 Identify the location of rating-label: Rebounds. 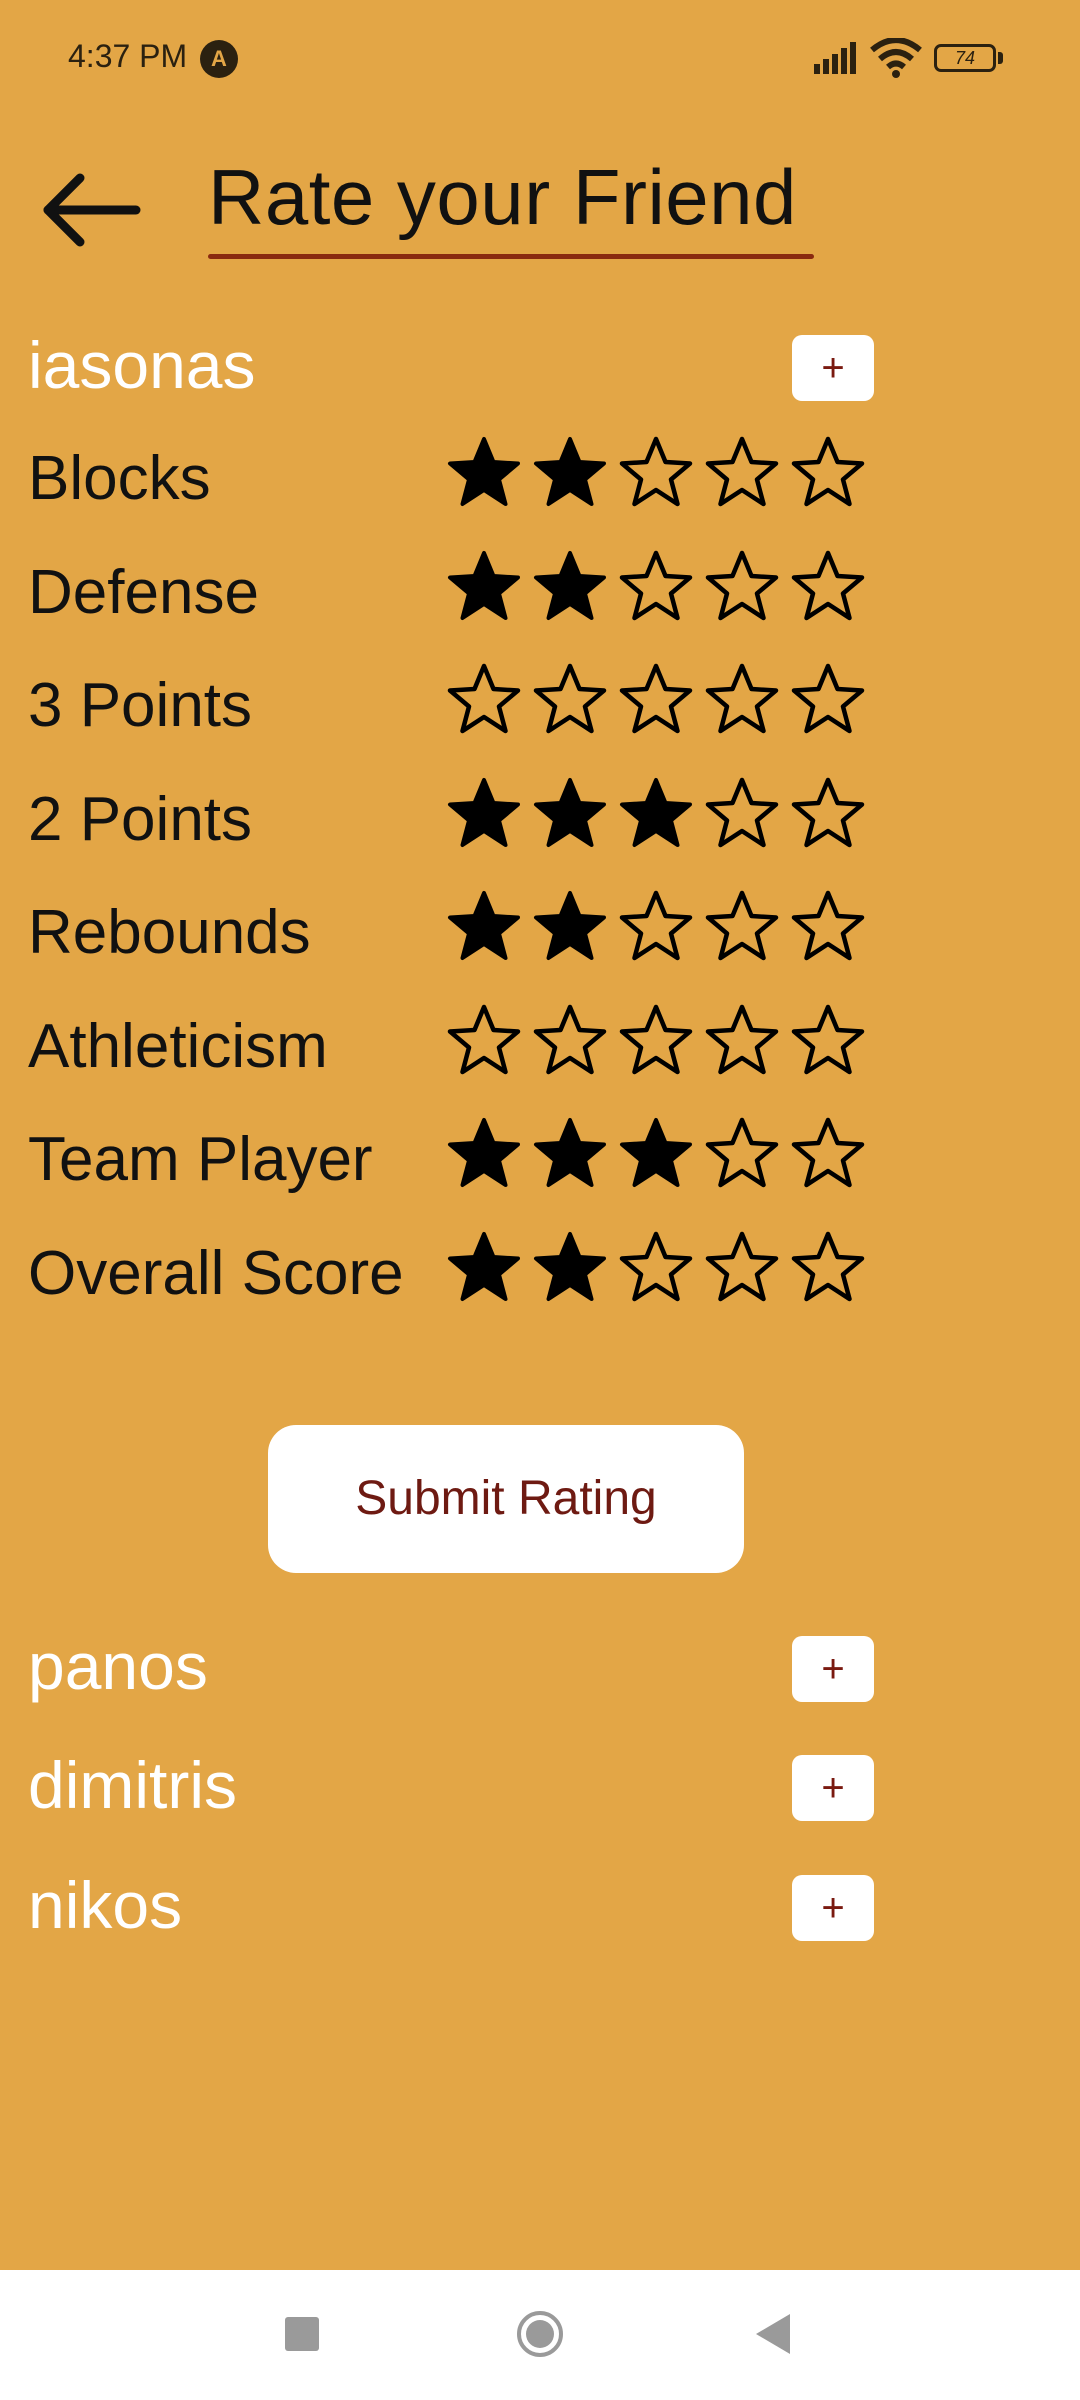
(169, 932).